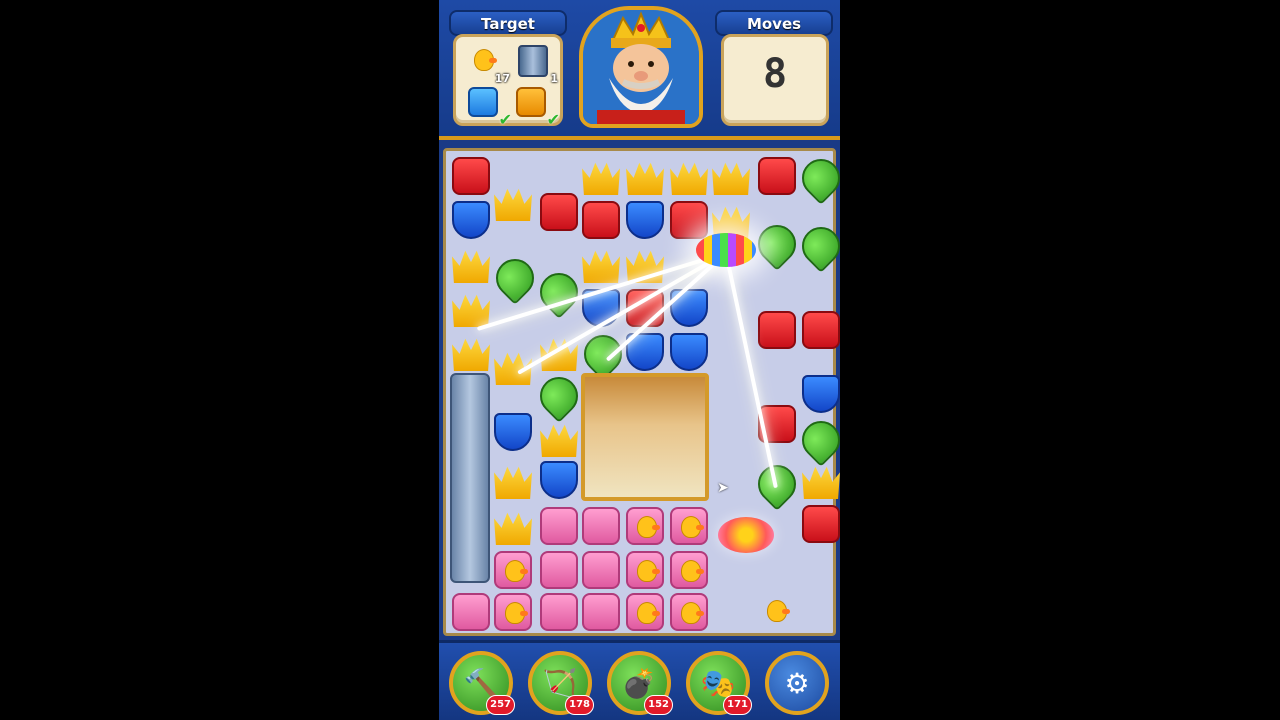 The width and height of the screenshot is (1280, 720). I want to click on loose-duck, so click(777, 612).